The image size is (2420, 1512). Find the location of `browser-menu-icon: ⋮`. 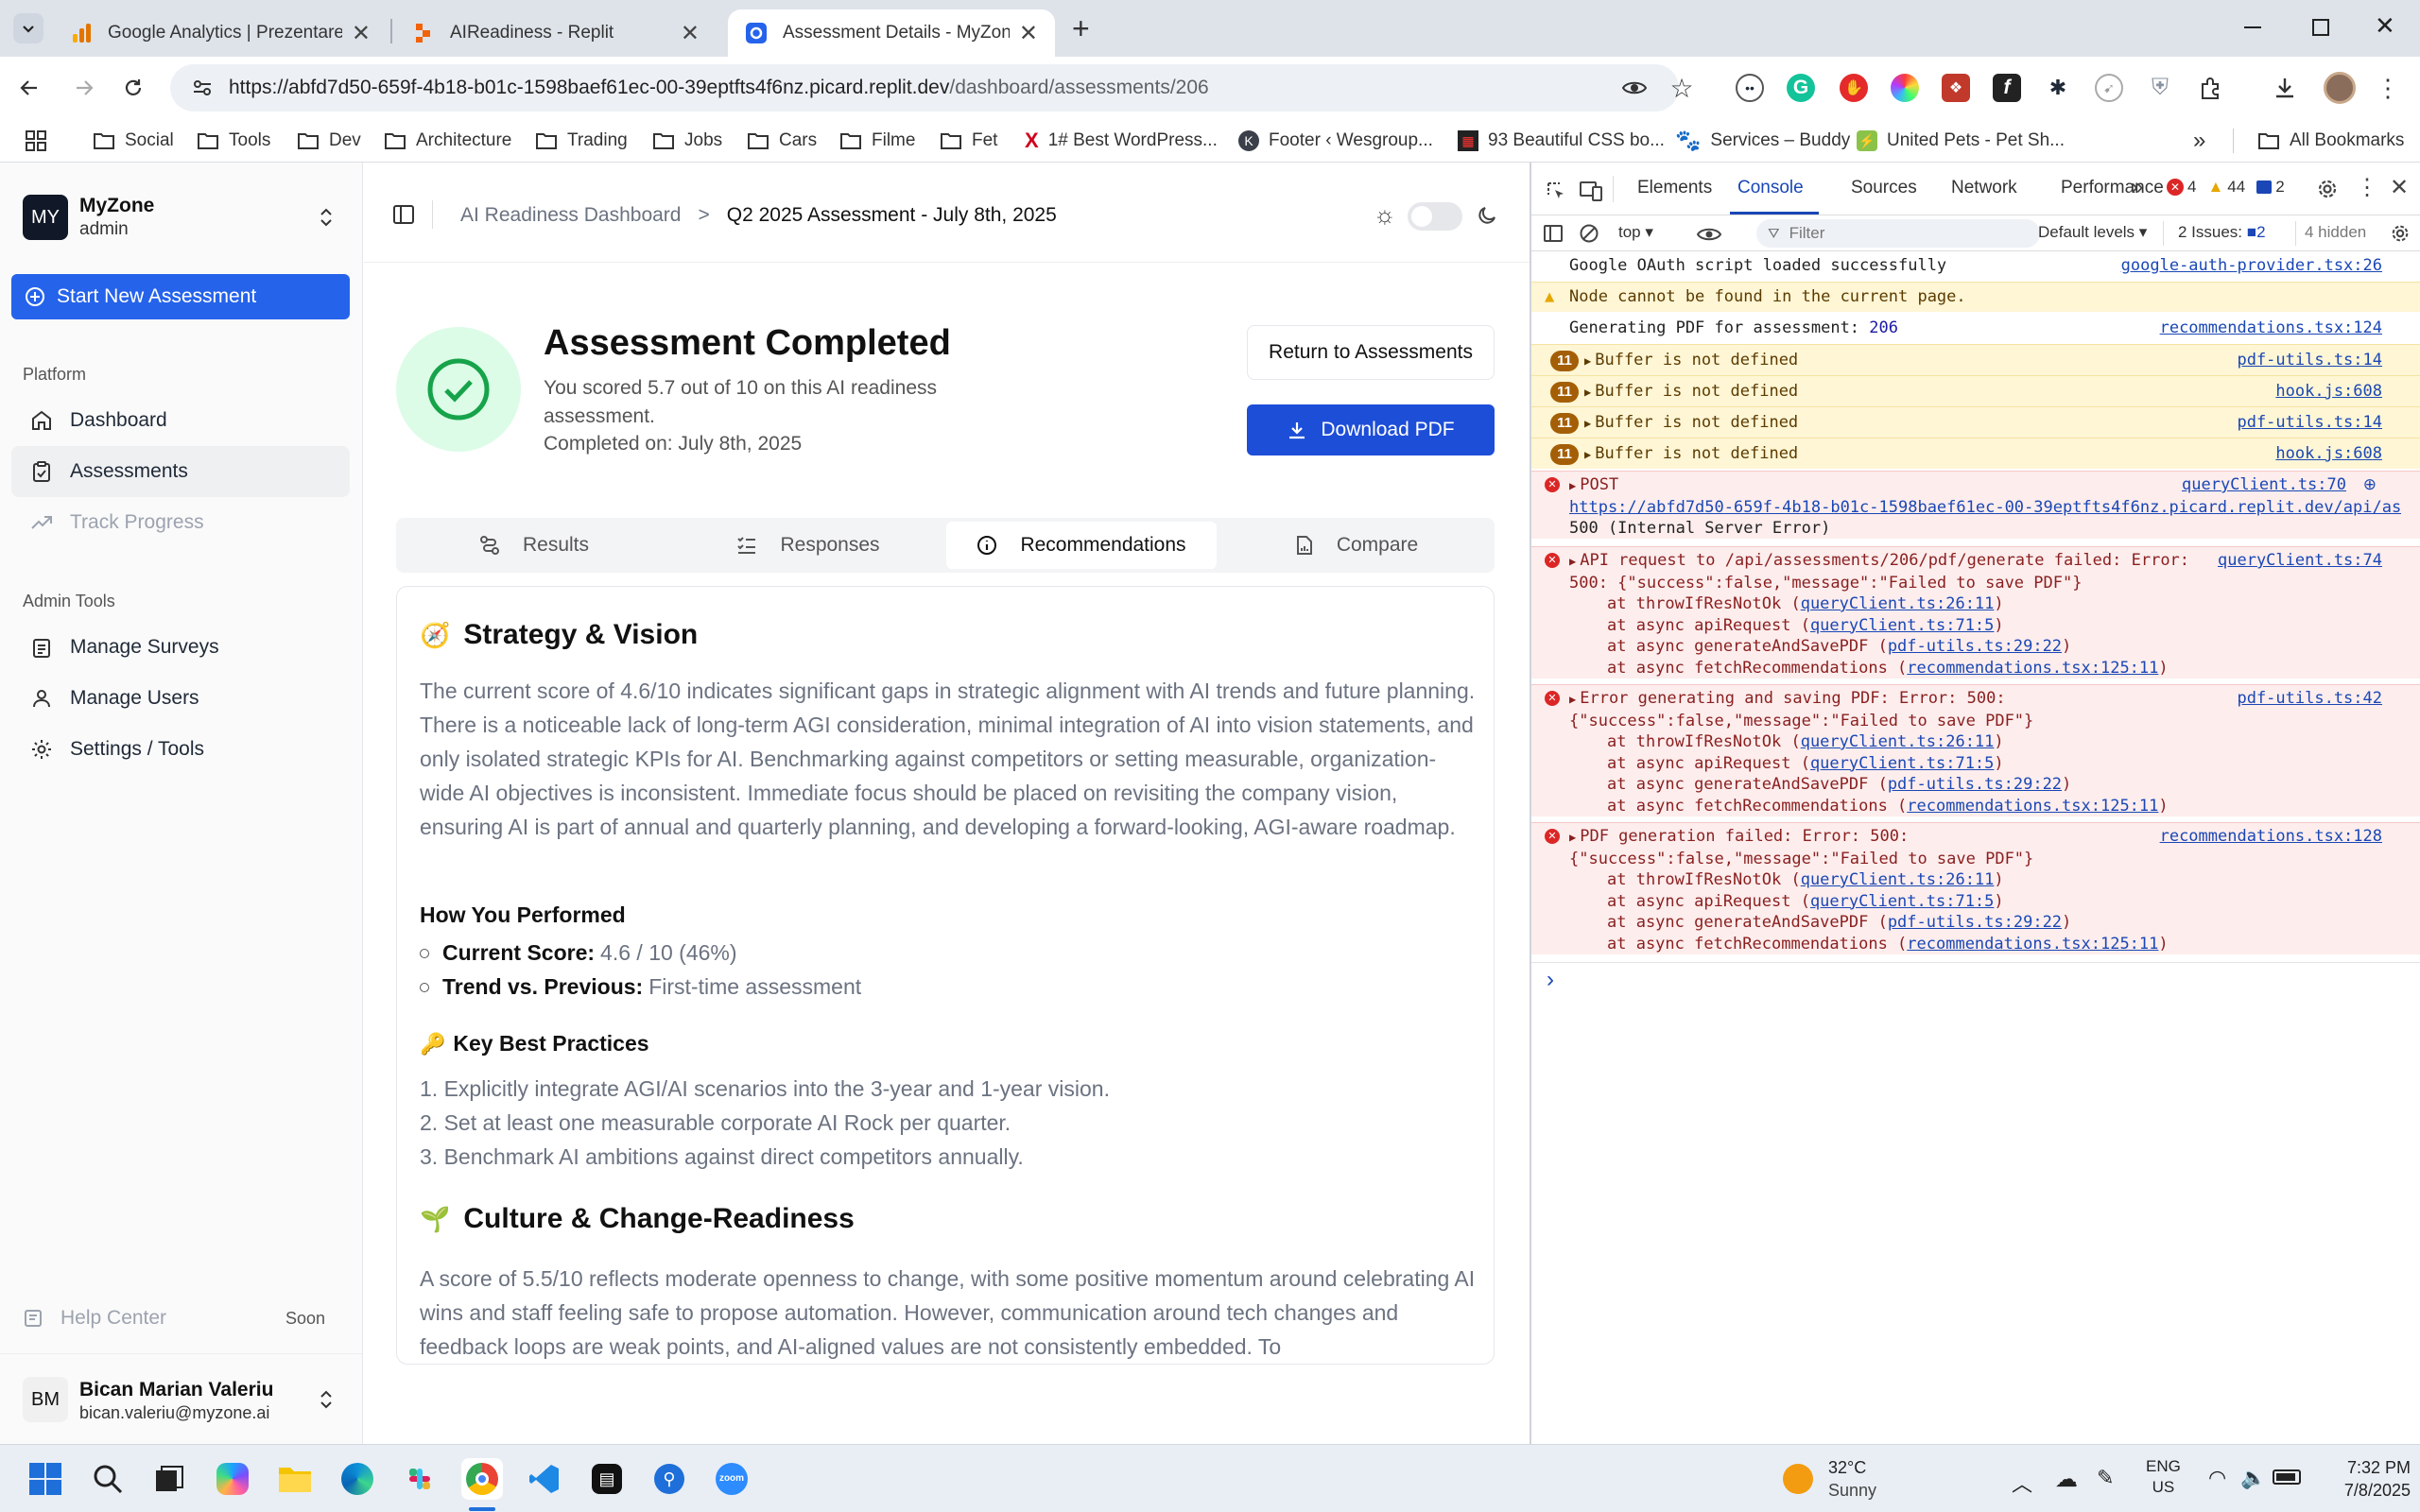

browser-menu-icon: ⋮ is located at coordinates (2388, 88).